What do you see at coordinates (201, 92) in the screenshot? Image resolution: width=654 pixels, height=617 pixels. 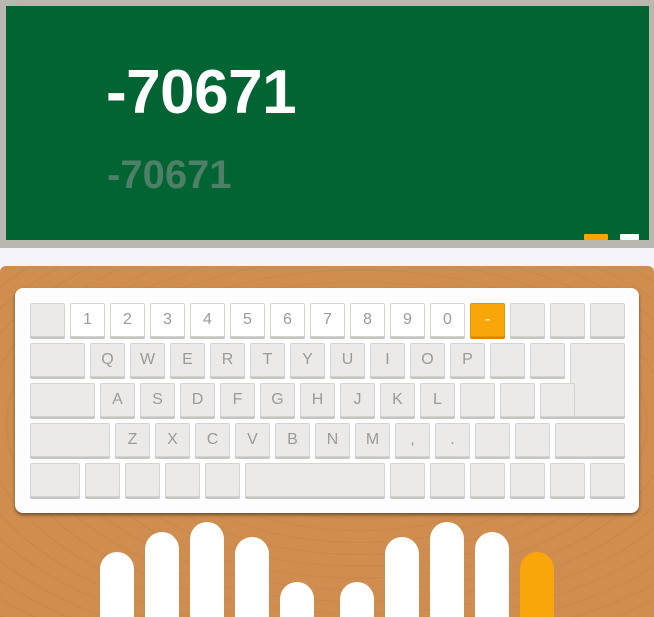 I see `target-number: -70671` at bounding box center [201, 92].